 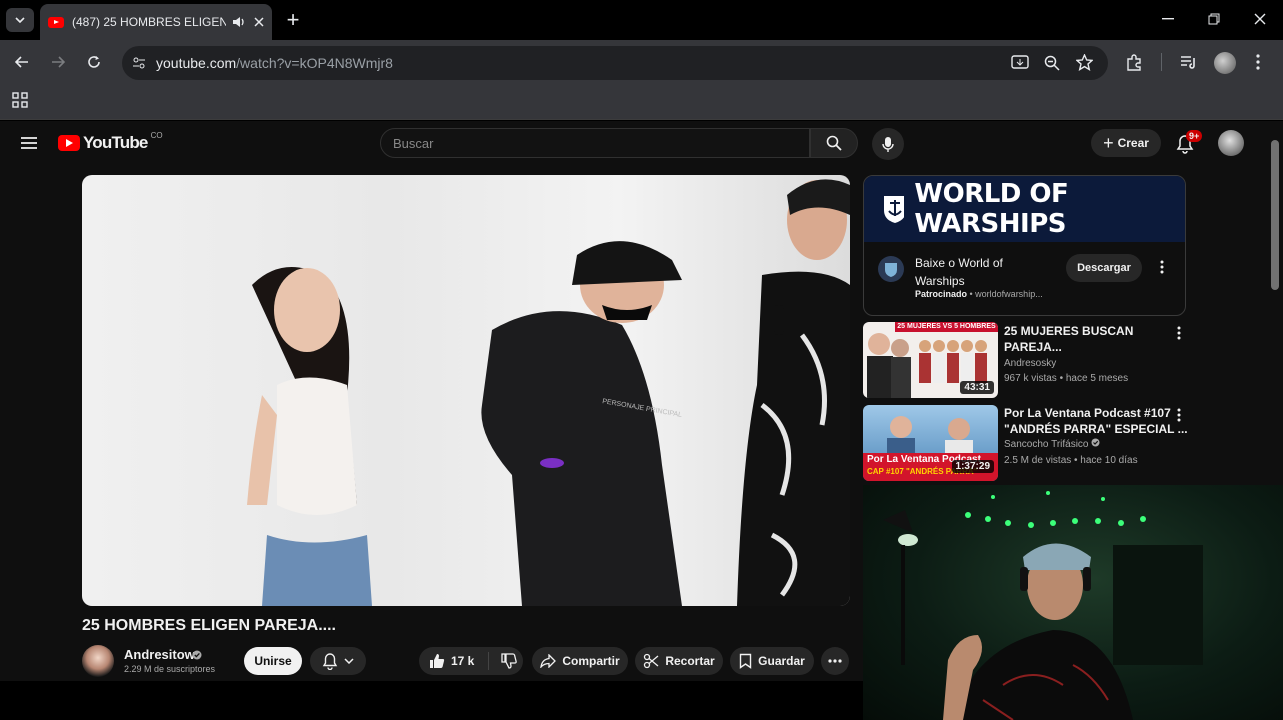 I want to click on thumbs-up-icon, so click(x=437, y=661).